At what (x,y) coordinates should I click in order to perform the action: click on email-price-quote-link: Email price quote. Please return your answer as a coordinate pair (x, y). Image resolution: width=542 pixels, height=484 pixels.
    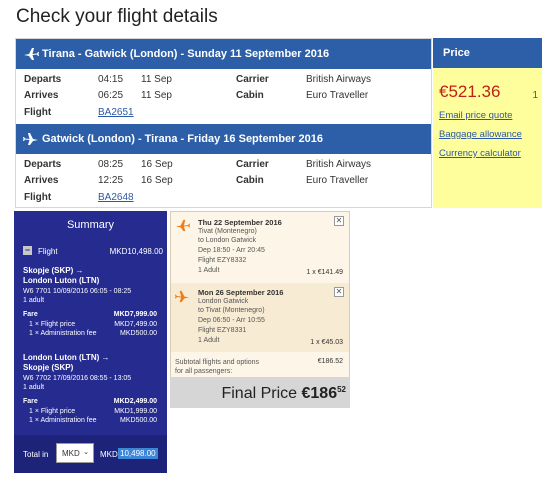
    Looking at the image, I should click on (490, 115).